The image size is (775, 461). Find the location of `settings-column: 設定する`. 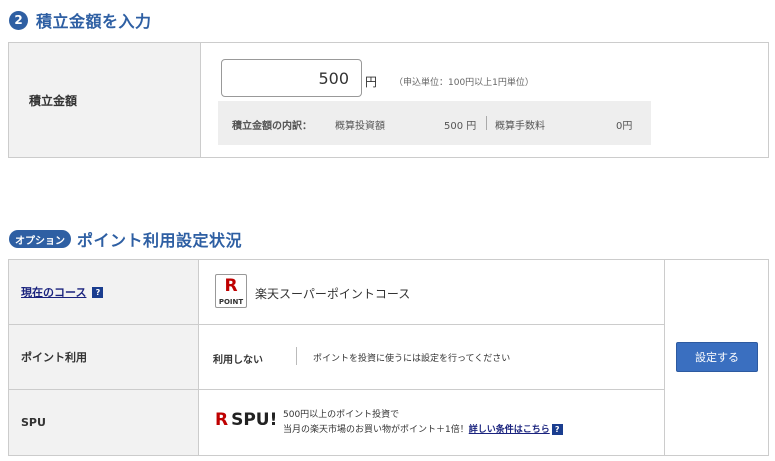

settings-column: 設定する is located at coordinates (716, 357).